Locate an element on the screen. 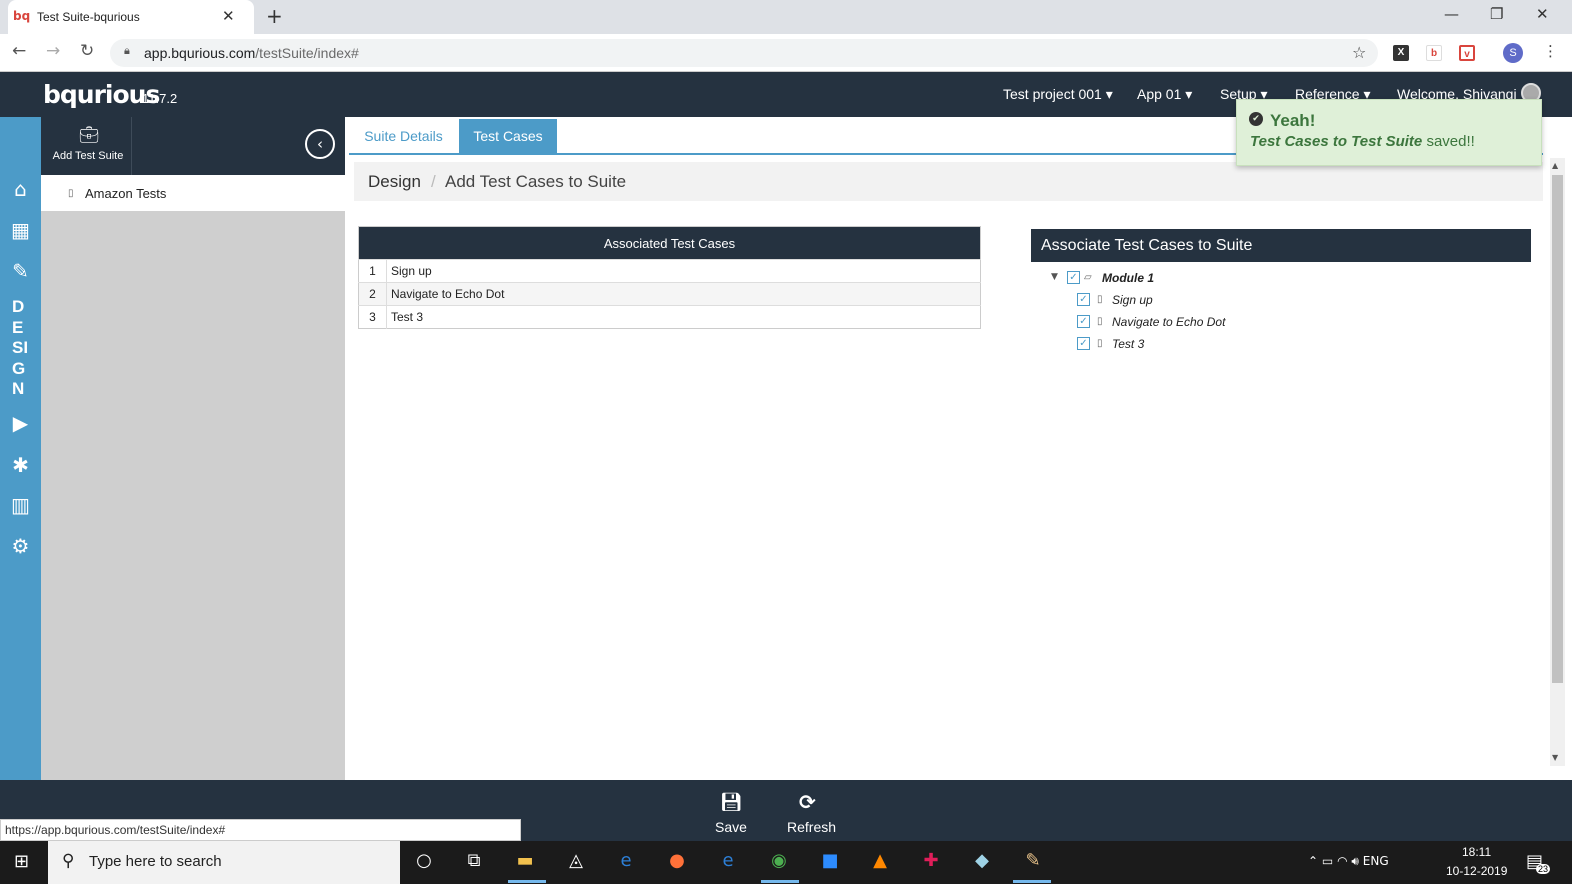 The image size is (1572, 884). collapse-sidebar-button: ‹ is located at coordinates (320, 144).